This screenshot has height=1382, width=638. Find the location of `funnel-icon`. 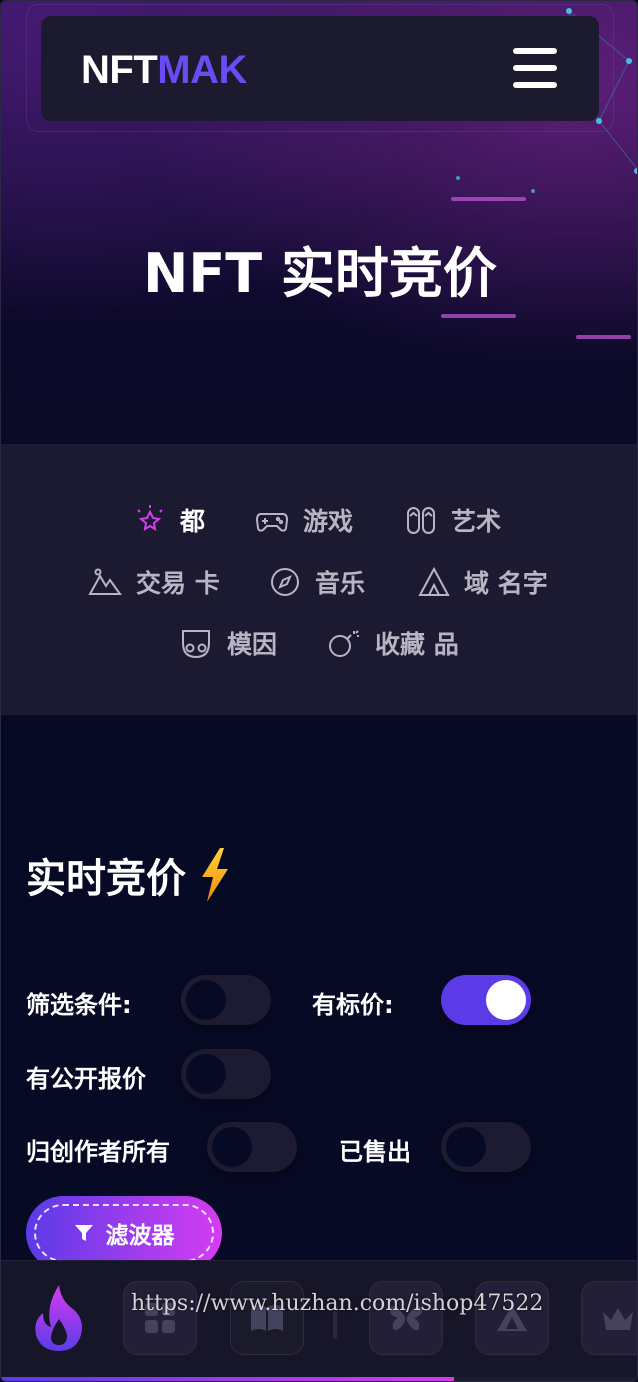

funnel-icon is located at coordinates (83, 1233).